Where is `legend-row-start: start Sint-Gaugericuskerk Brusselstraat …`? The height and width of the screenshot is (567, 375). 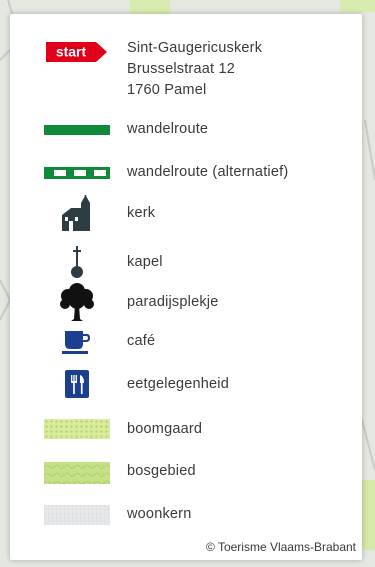 legend-row-start: start Sint-Gaugericuskerk Brusselstraat … is located at coordinates (186, 69).